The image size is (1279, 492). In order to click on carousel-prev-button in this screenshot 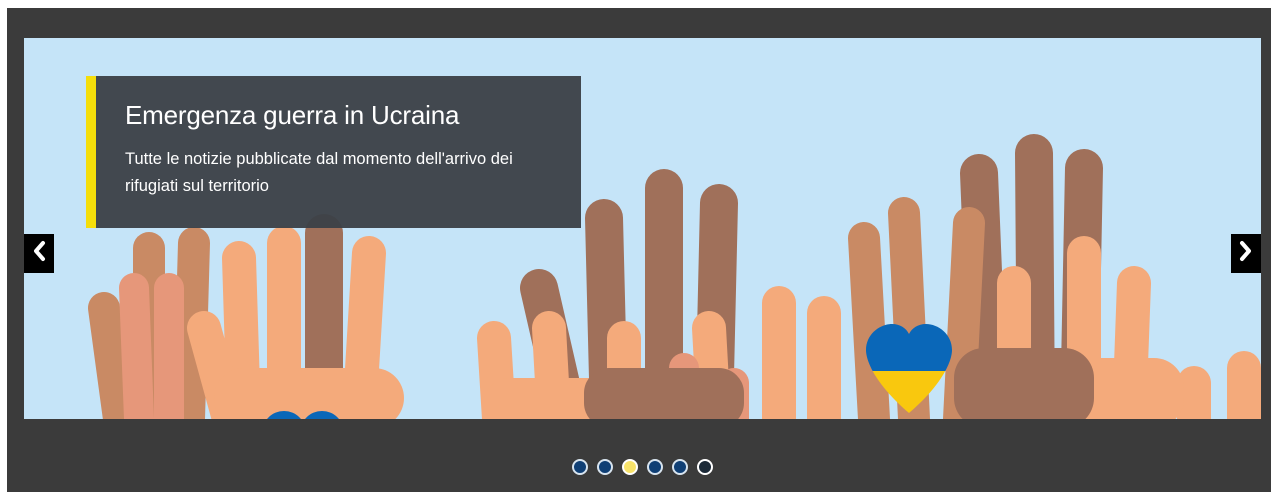, I will do `click(39, 253)`.